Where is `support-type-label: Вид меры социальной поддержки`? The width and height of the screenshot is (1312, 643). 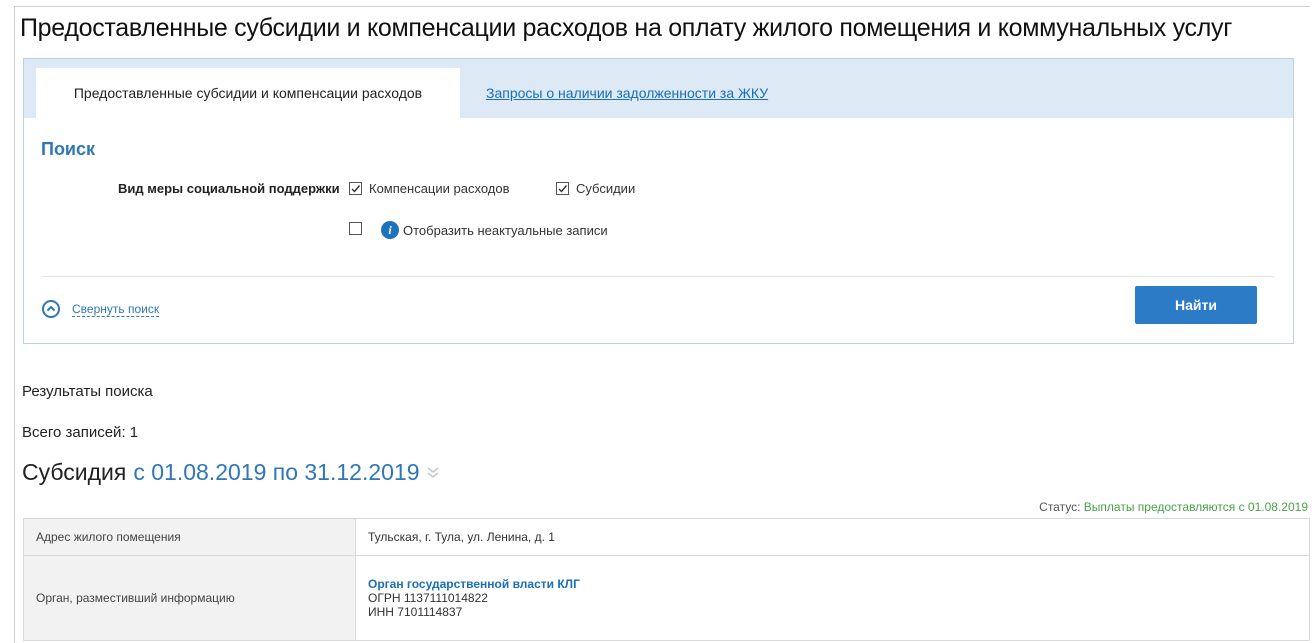 support-type-label: Вид меры социальной поддержки is located at coordinates (229, 188).